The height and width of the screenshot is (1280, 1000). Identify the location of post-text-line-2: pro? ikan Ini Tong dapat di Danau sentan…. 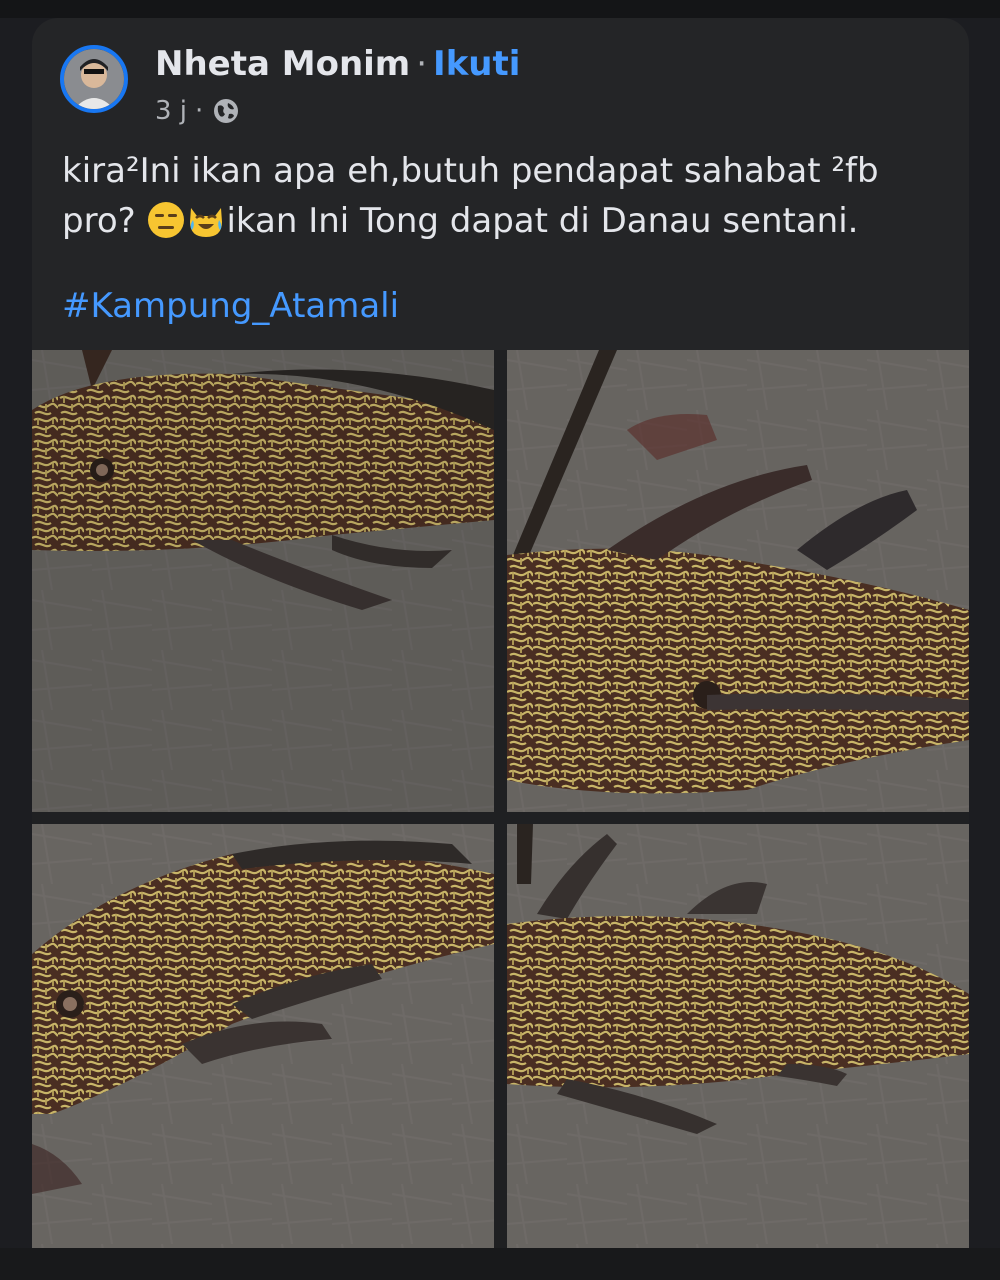
(502, 221).